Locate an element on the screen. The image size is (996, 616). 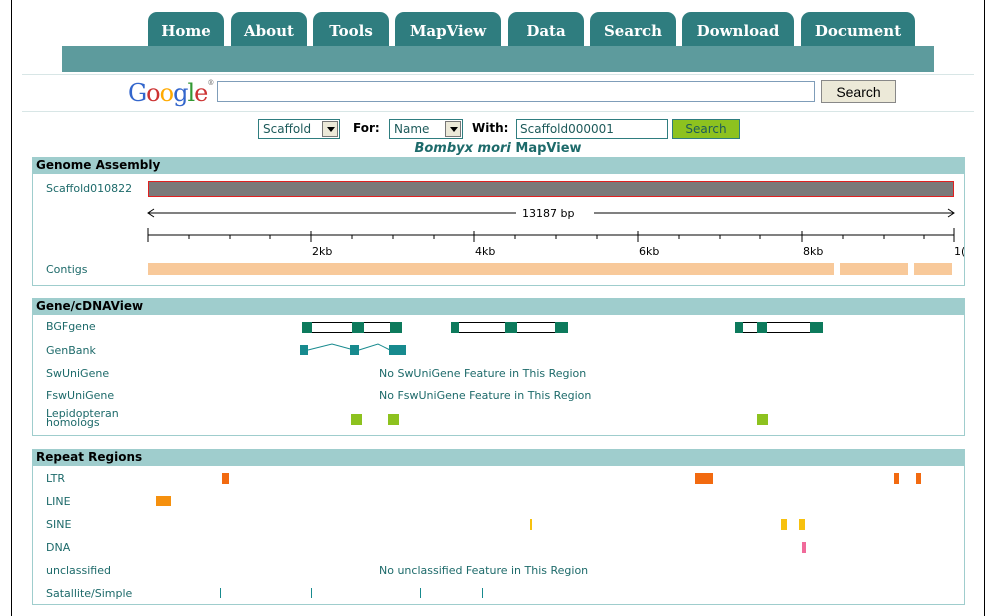
row-label-fswunigene: FswUniGene is located at coordinates (80, 395).